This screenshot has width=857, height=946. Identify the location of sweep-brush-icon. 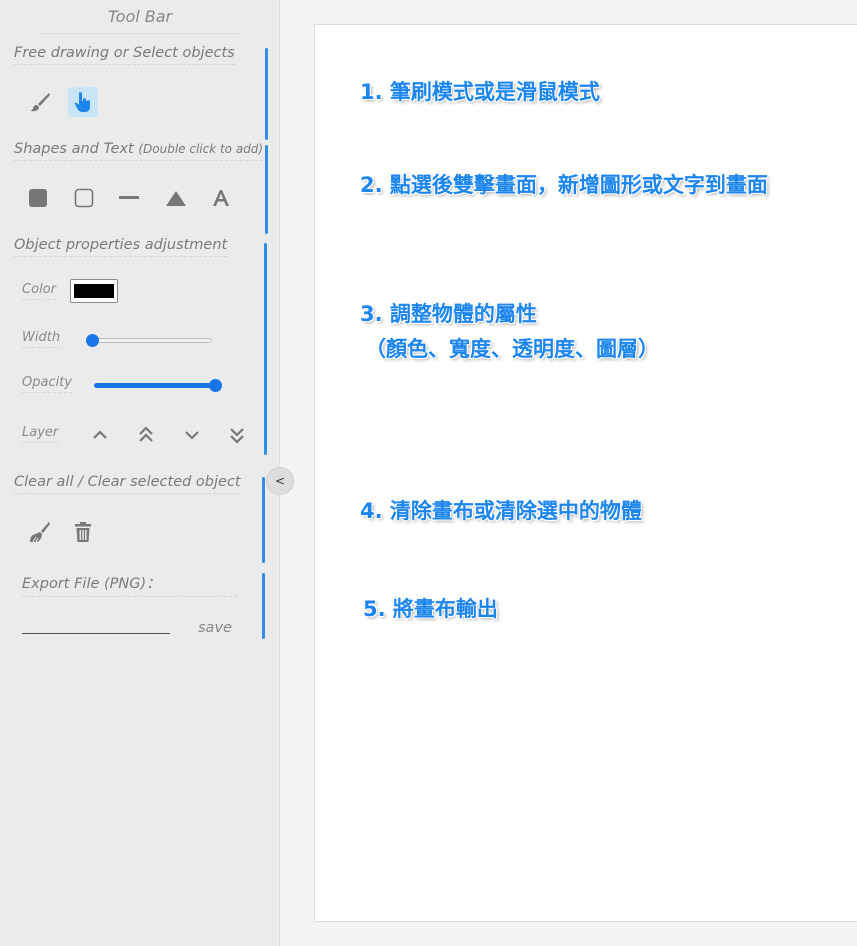
(40, 532).